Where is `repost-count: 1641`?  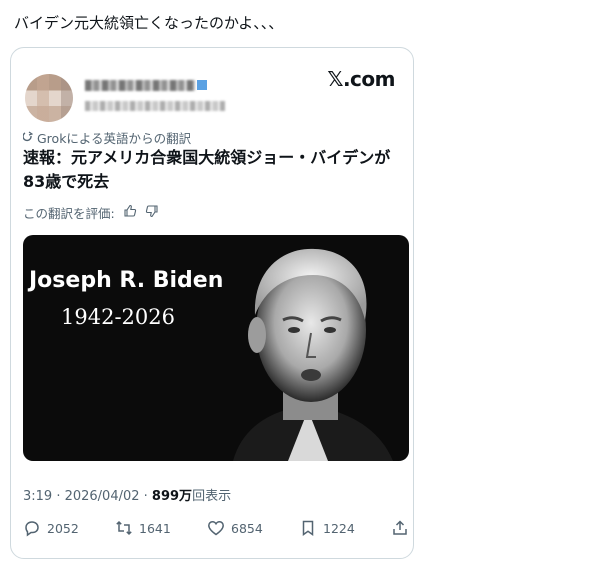
repost-count: 1641 is located at coordinates (155, 528).